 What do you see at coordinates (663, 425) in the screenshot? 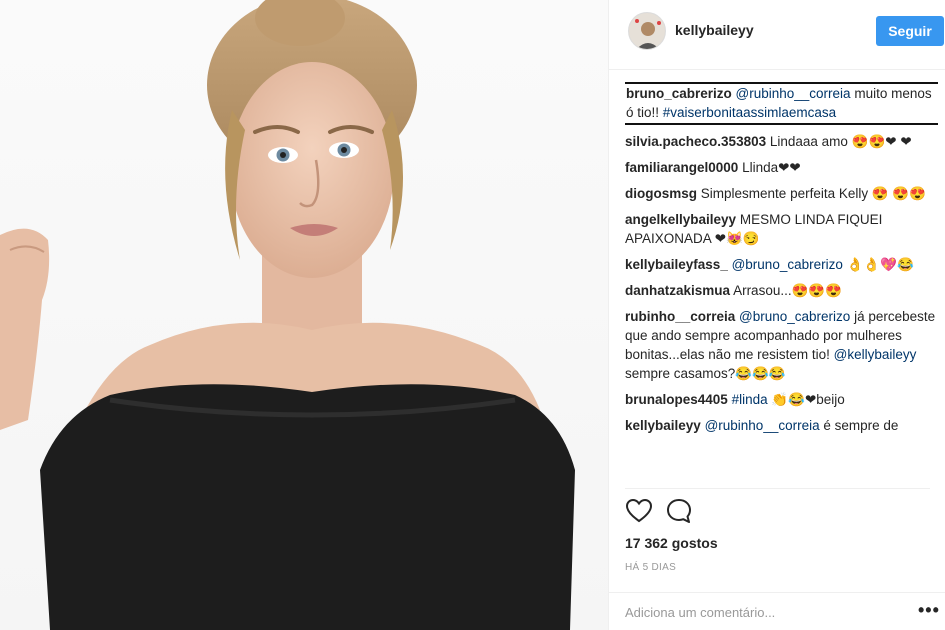
I see `comment-username: kellybaileyy` at bounding box center [663, 425].